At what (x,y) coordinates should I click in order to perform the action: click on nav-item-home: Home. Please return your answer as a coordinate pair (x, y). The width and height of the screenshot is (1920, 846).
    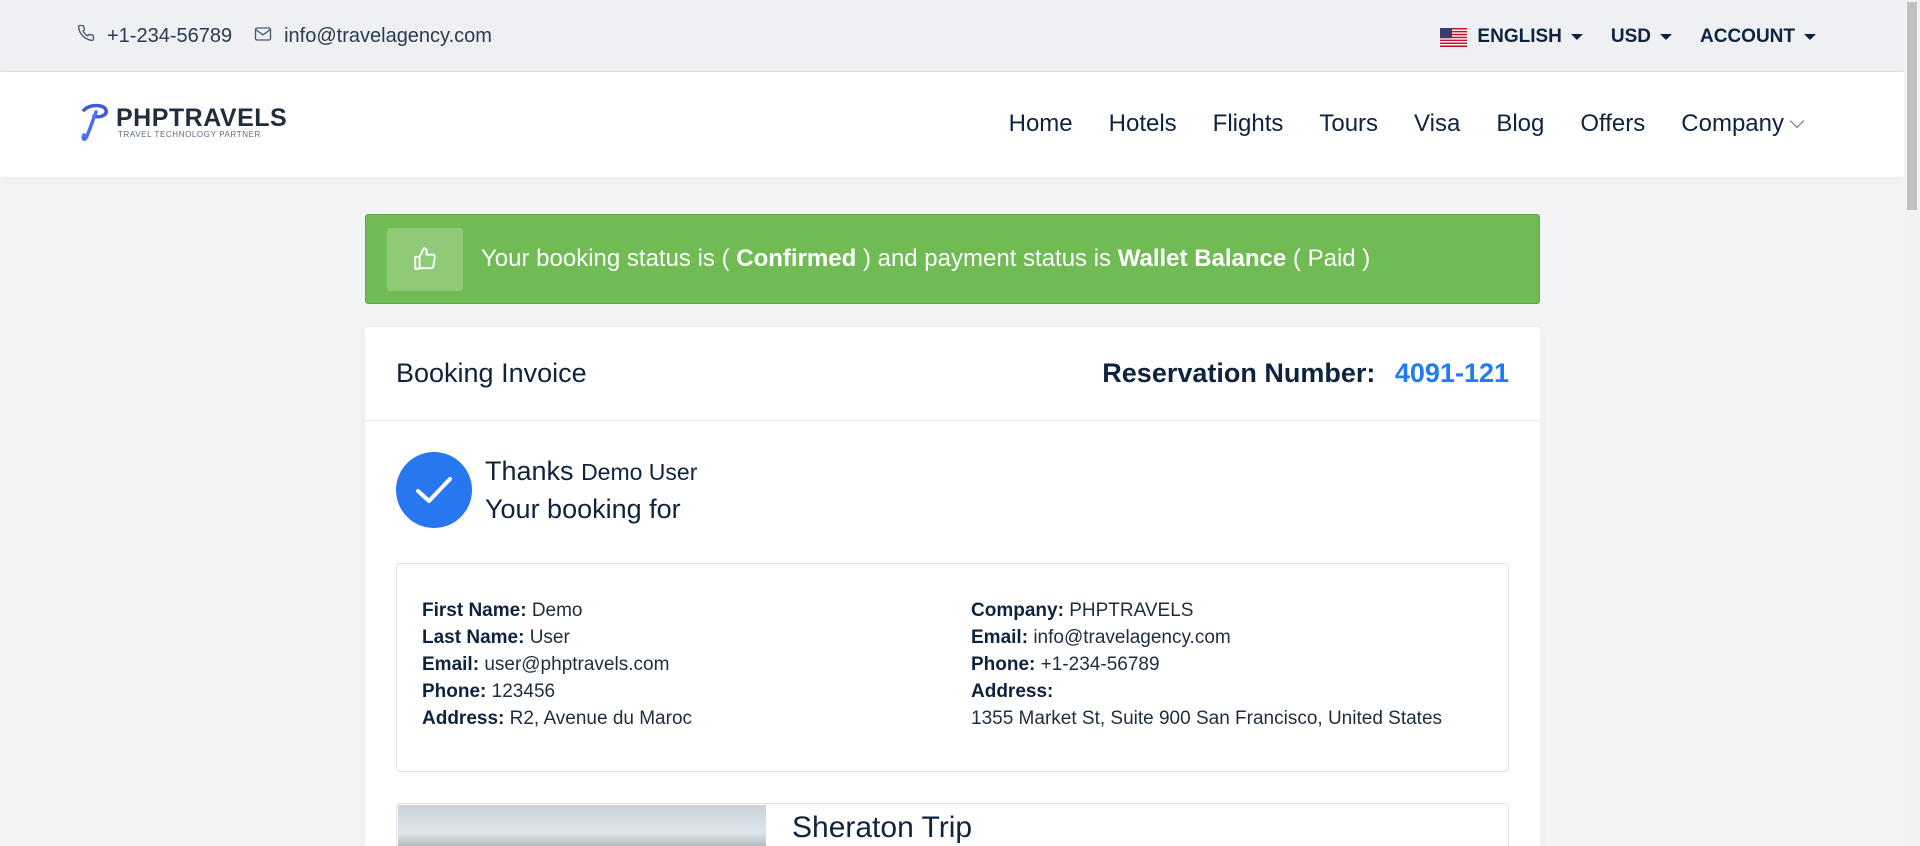
    Looking at the image, I should click on (1041, 124).